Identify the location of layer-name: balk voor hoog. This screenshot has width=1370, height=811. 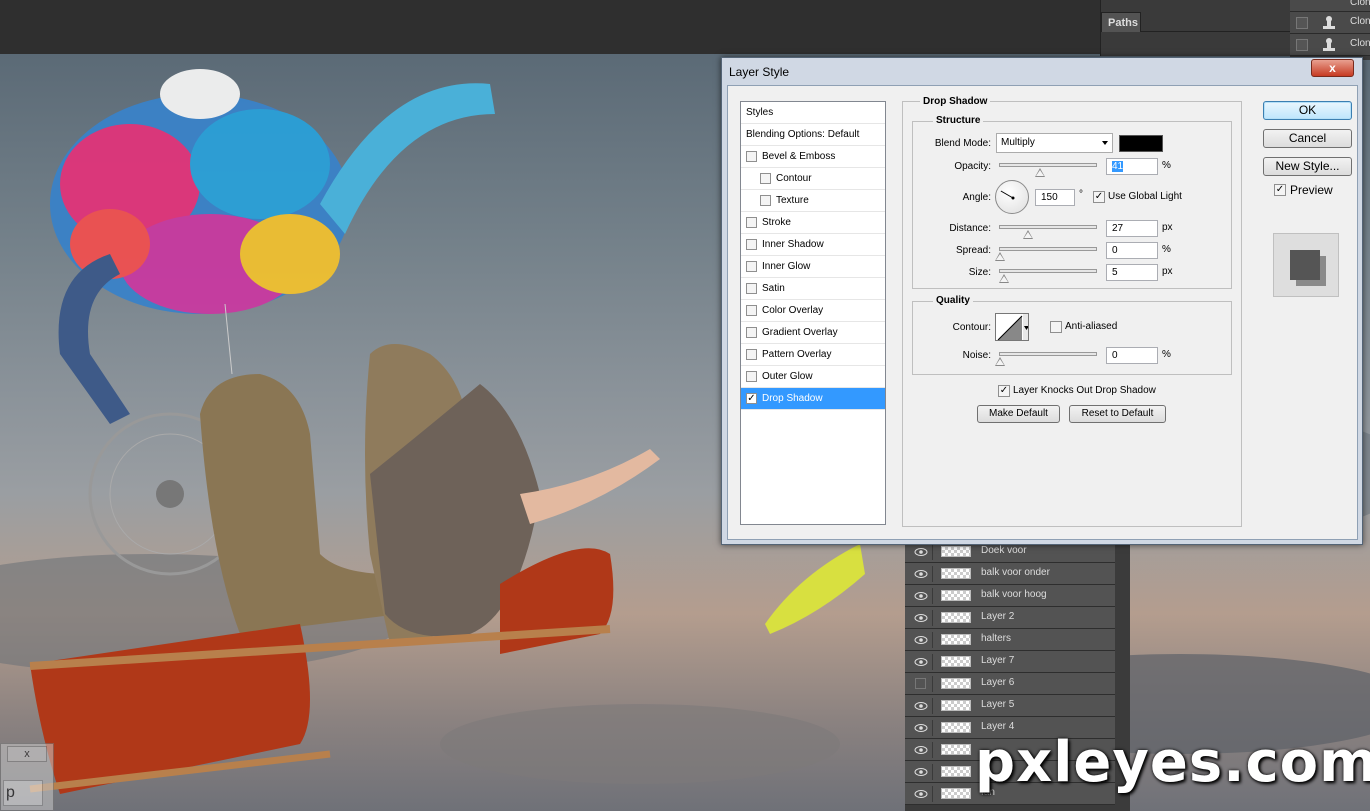
(1014, 594).